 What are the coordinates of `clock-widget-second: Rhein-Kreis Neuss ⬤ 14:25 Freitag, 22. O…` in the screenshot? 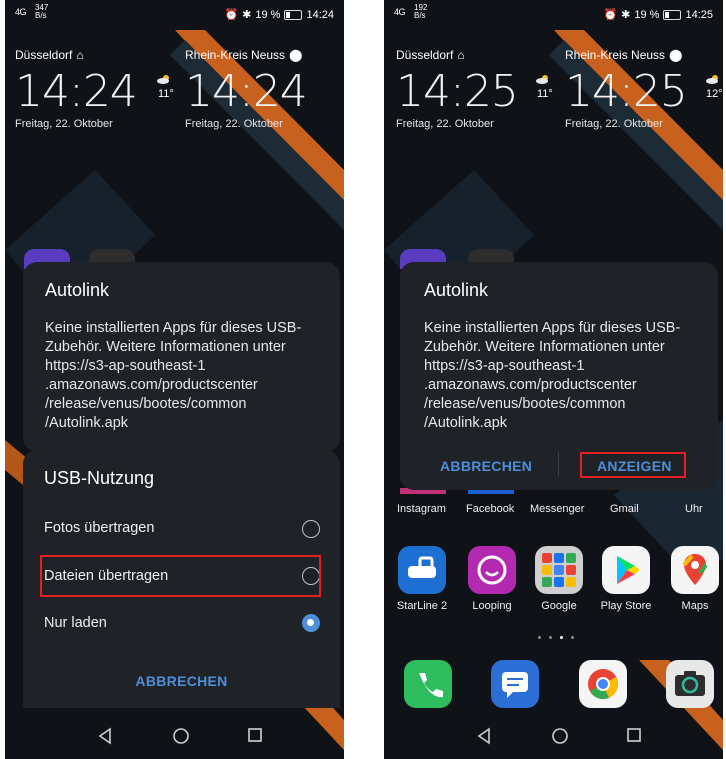 It's located at (626, 89).